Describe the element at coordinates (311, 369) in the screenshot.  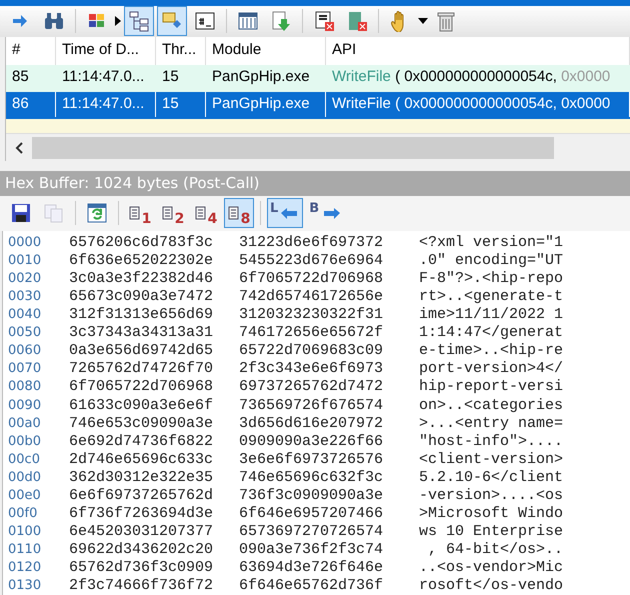
I see `hex-value: 2f3c343e6e6f6973` at that location.